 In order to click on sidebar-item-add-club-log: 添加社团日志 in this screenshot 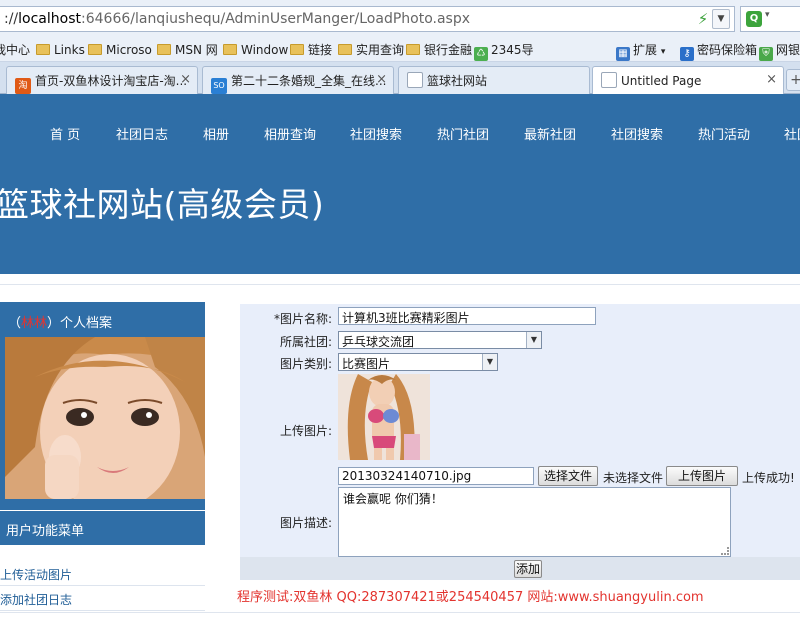, I will do `click(102, 599)`.